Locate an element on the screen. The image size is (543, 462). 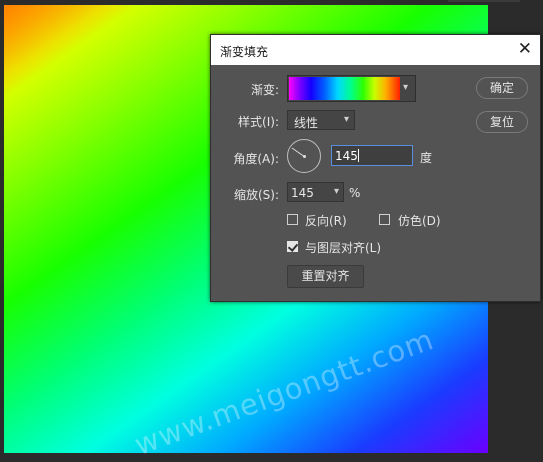
gradient-preview is located at coordinates (344, 88).